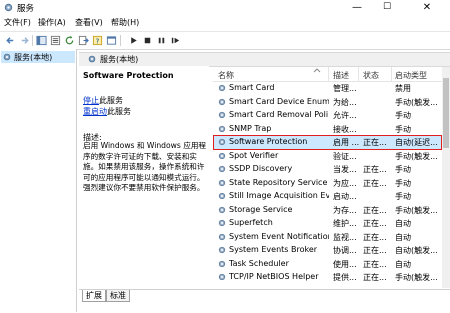  Describe the element at coordinates (52, 22) in the screenshot. I see `menu-action: 操作(A)` at that location.